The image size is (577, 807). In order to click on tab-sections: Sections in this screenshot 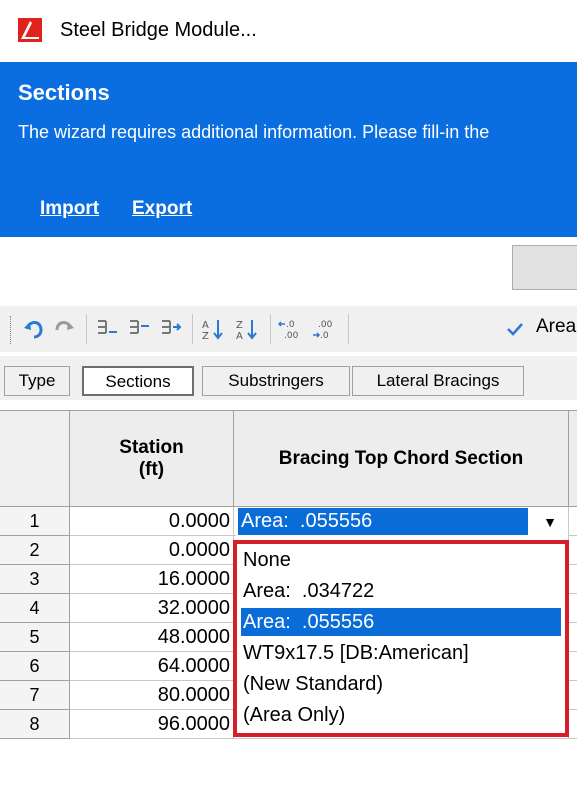, I will do `click(138, 381)`.